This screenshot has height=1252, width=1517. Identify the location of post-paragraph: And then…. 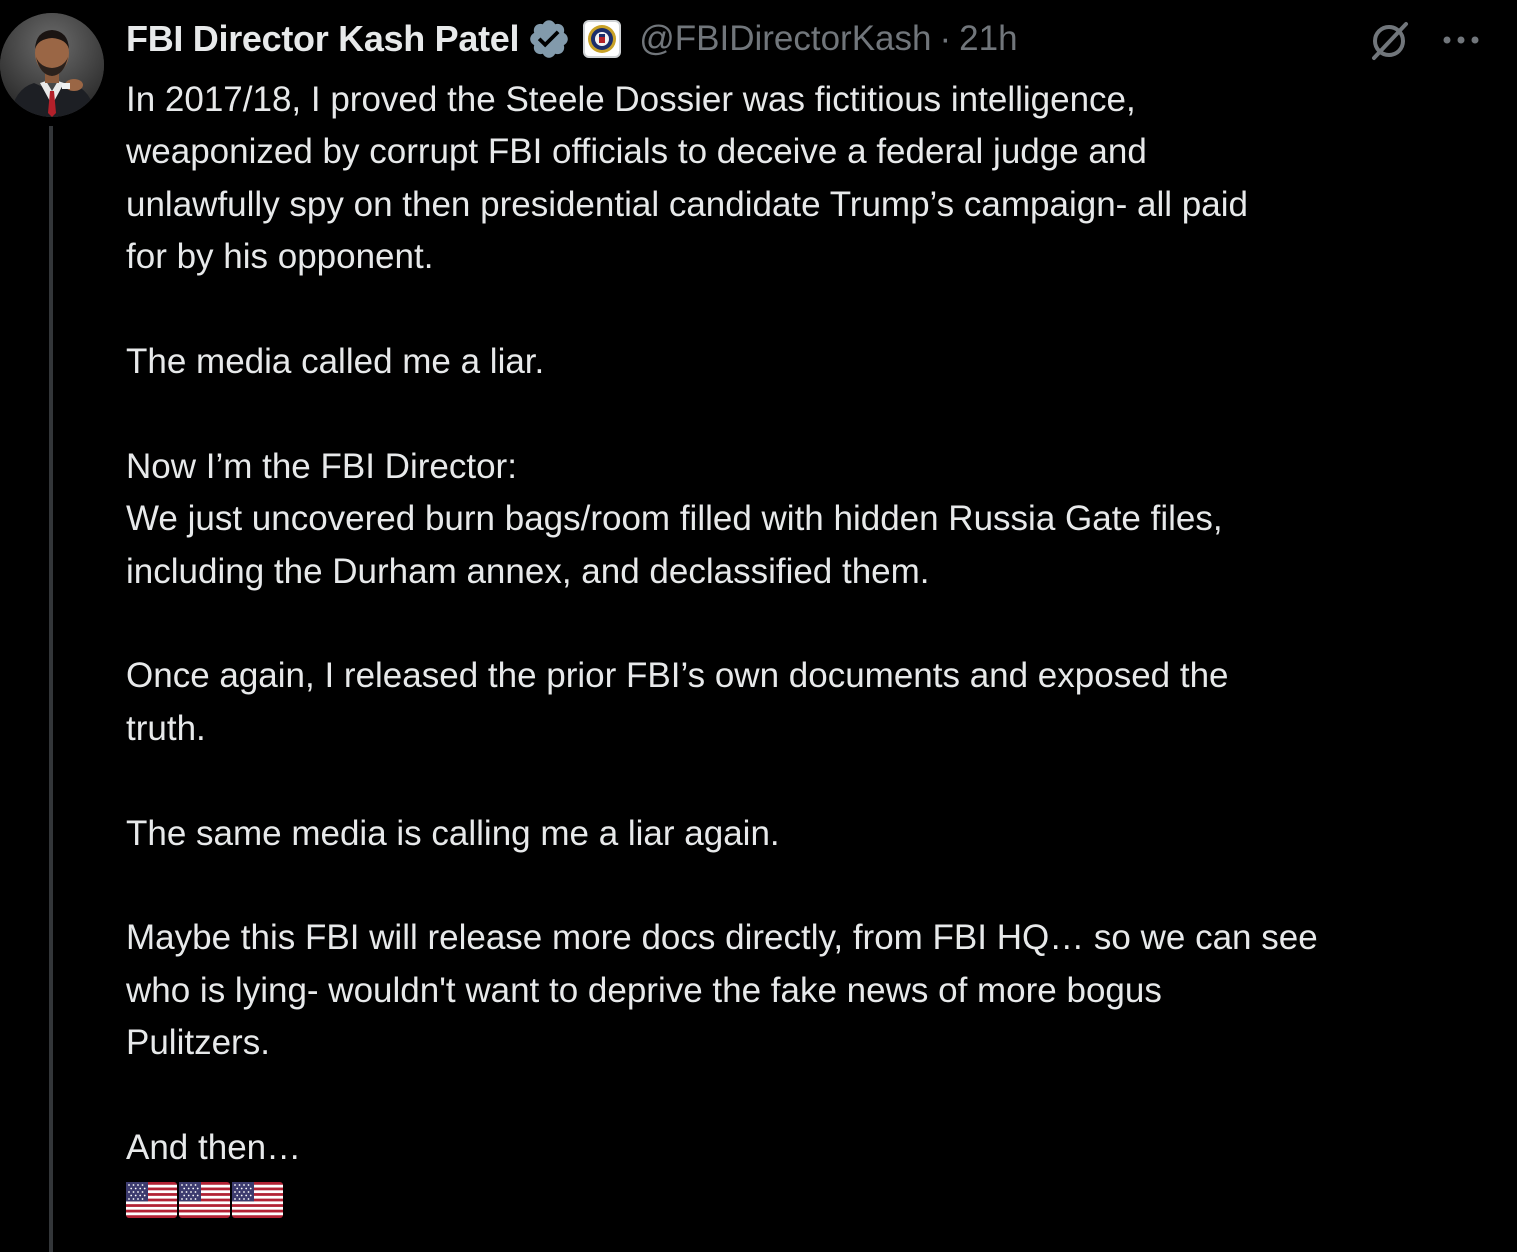
(214, 1148).